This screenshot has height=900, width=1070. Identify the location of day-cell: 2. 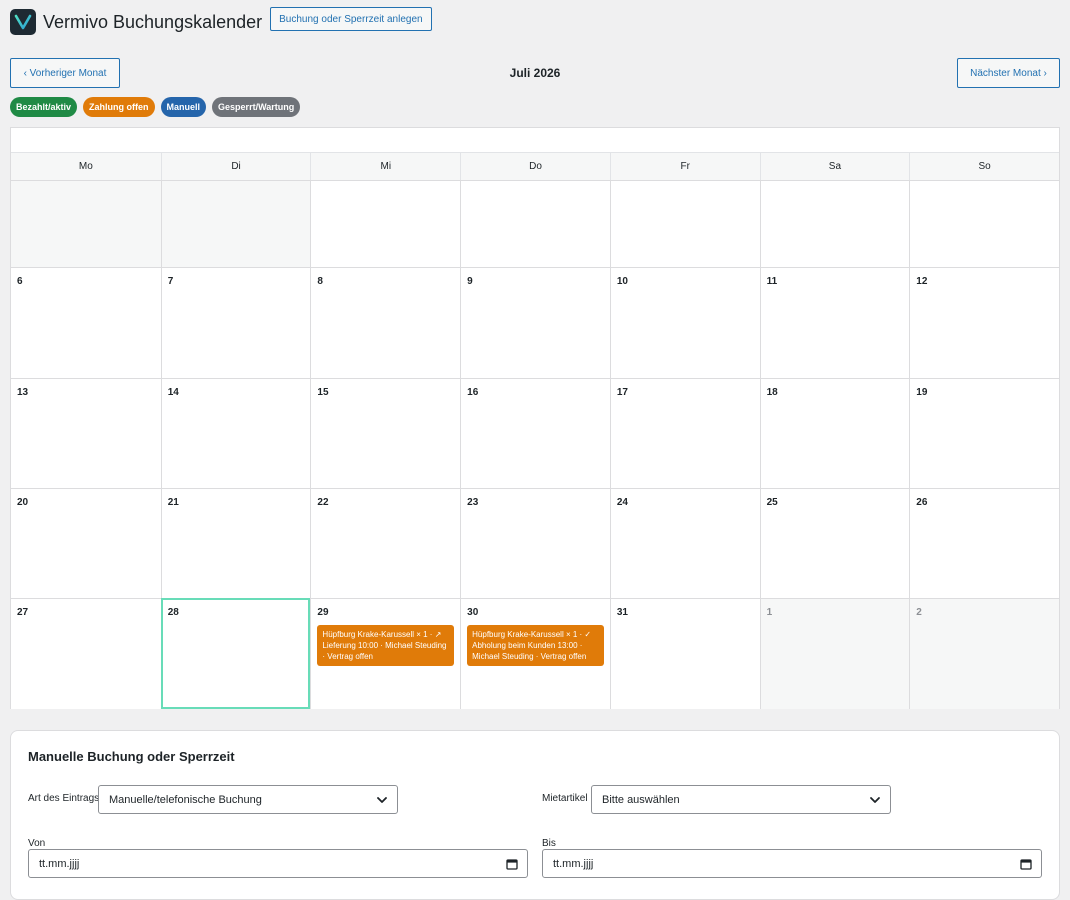
(984, 653).